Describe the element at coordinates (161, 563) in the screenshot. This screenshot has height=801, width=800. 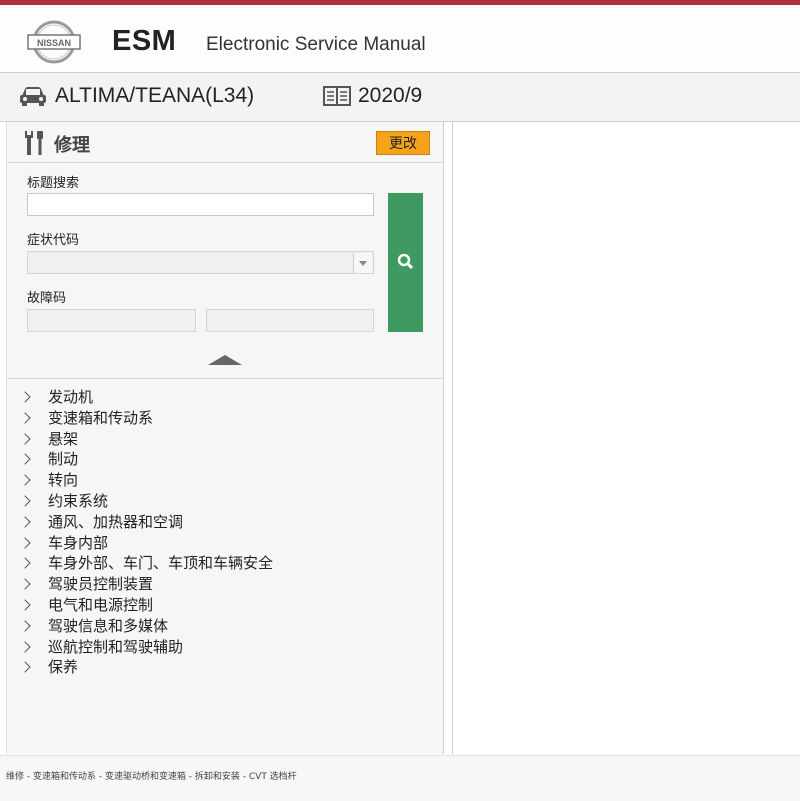
I see `tree-item-label: 车身外部、车门、车顶和车辆安全` at that location.